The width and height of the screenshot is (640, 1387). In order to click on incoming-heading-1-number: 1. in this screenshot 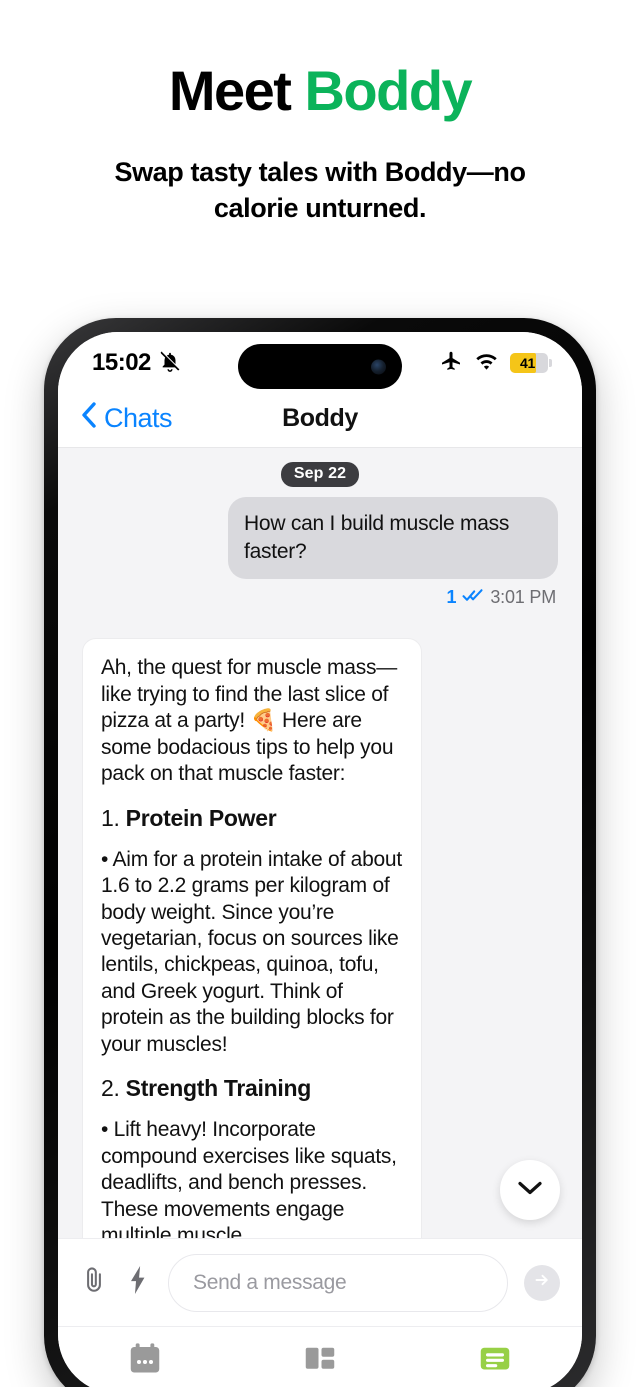, I will do `click(113, 817)`.